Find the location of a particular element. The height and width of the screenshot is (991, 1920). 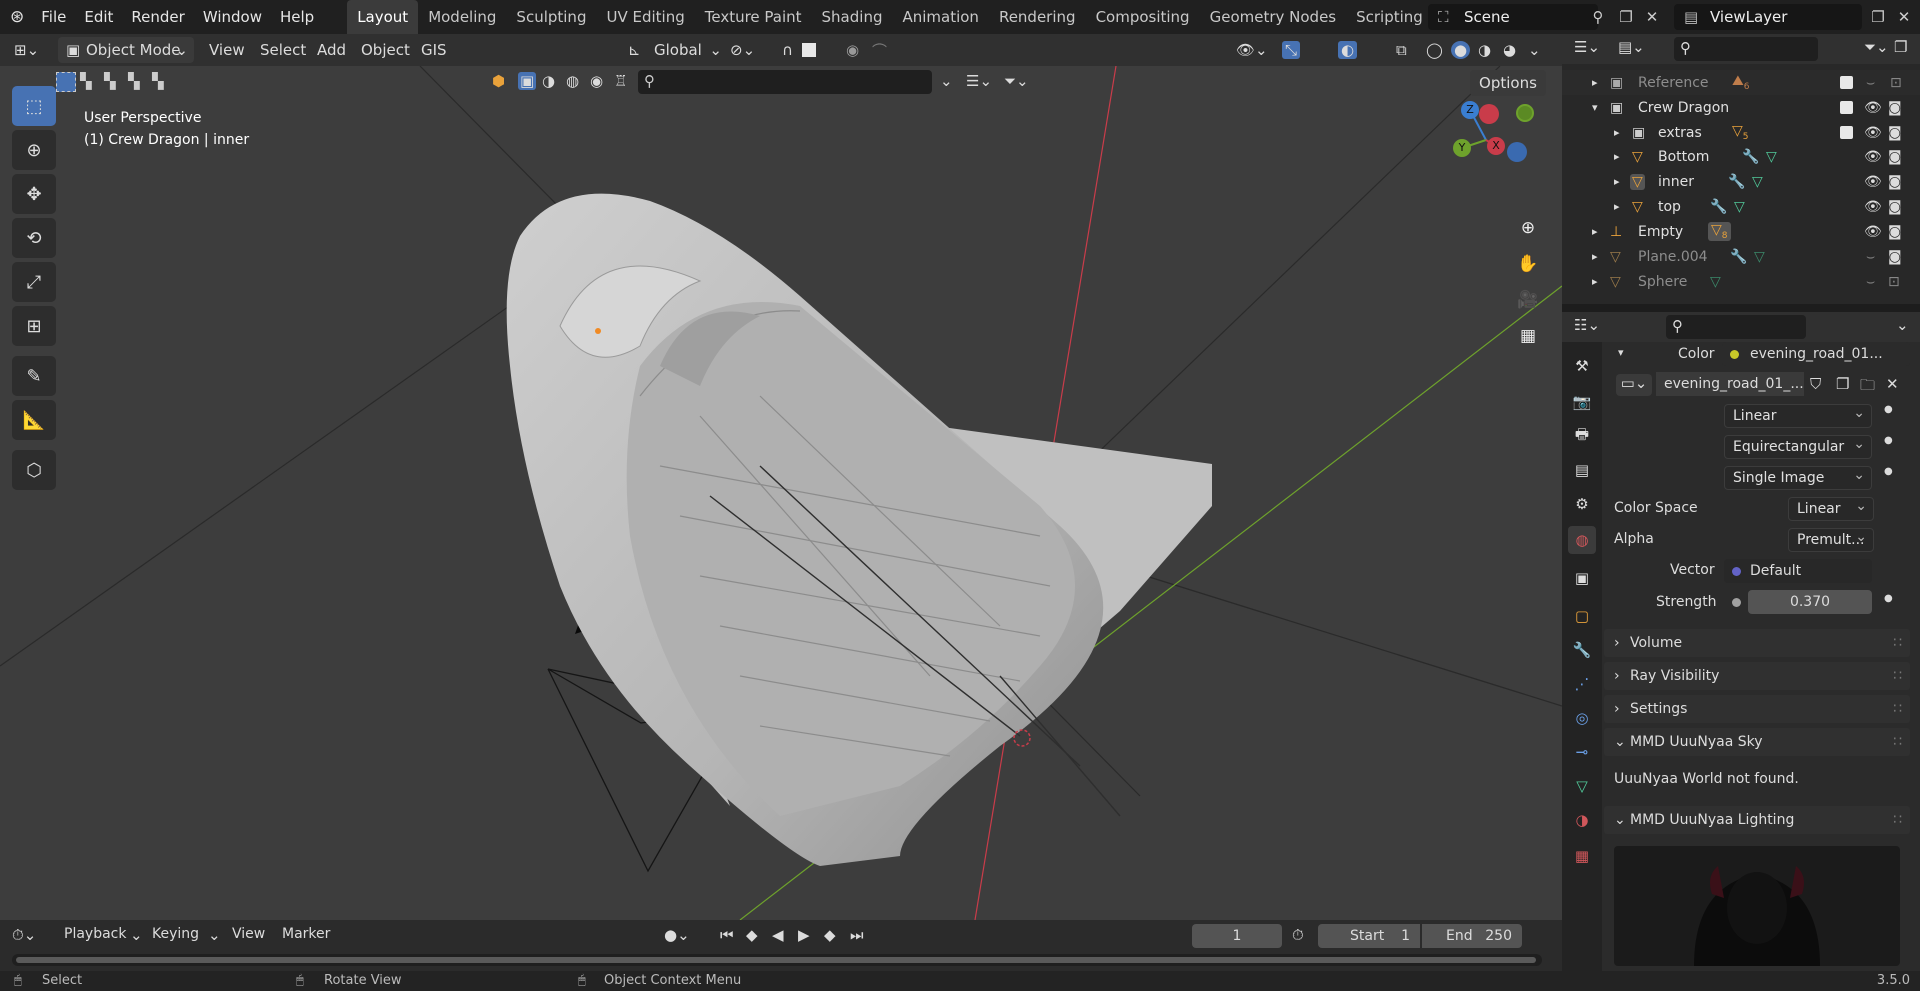

menu-view: View is located at coordinates (227, 50).